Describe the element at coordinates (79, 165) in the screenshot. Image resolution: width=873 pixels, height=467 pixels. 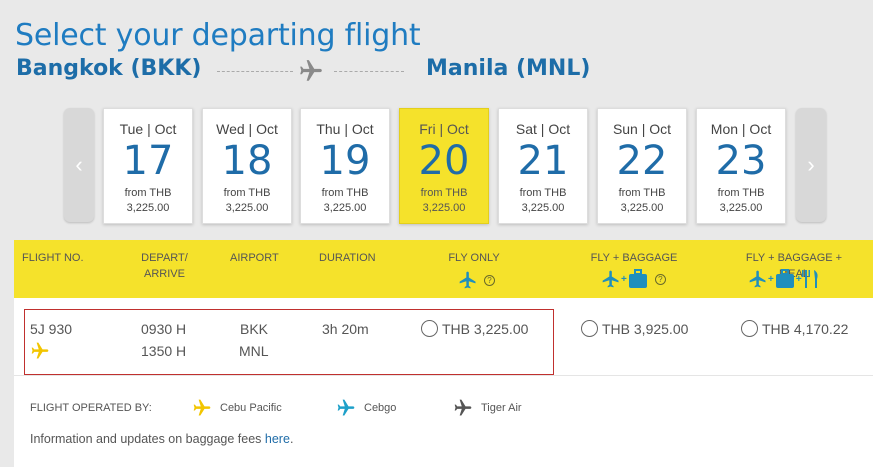
I see `prev-dates-button: ‹` at that location.